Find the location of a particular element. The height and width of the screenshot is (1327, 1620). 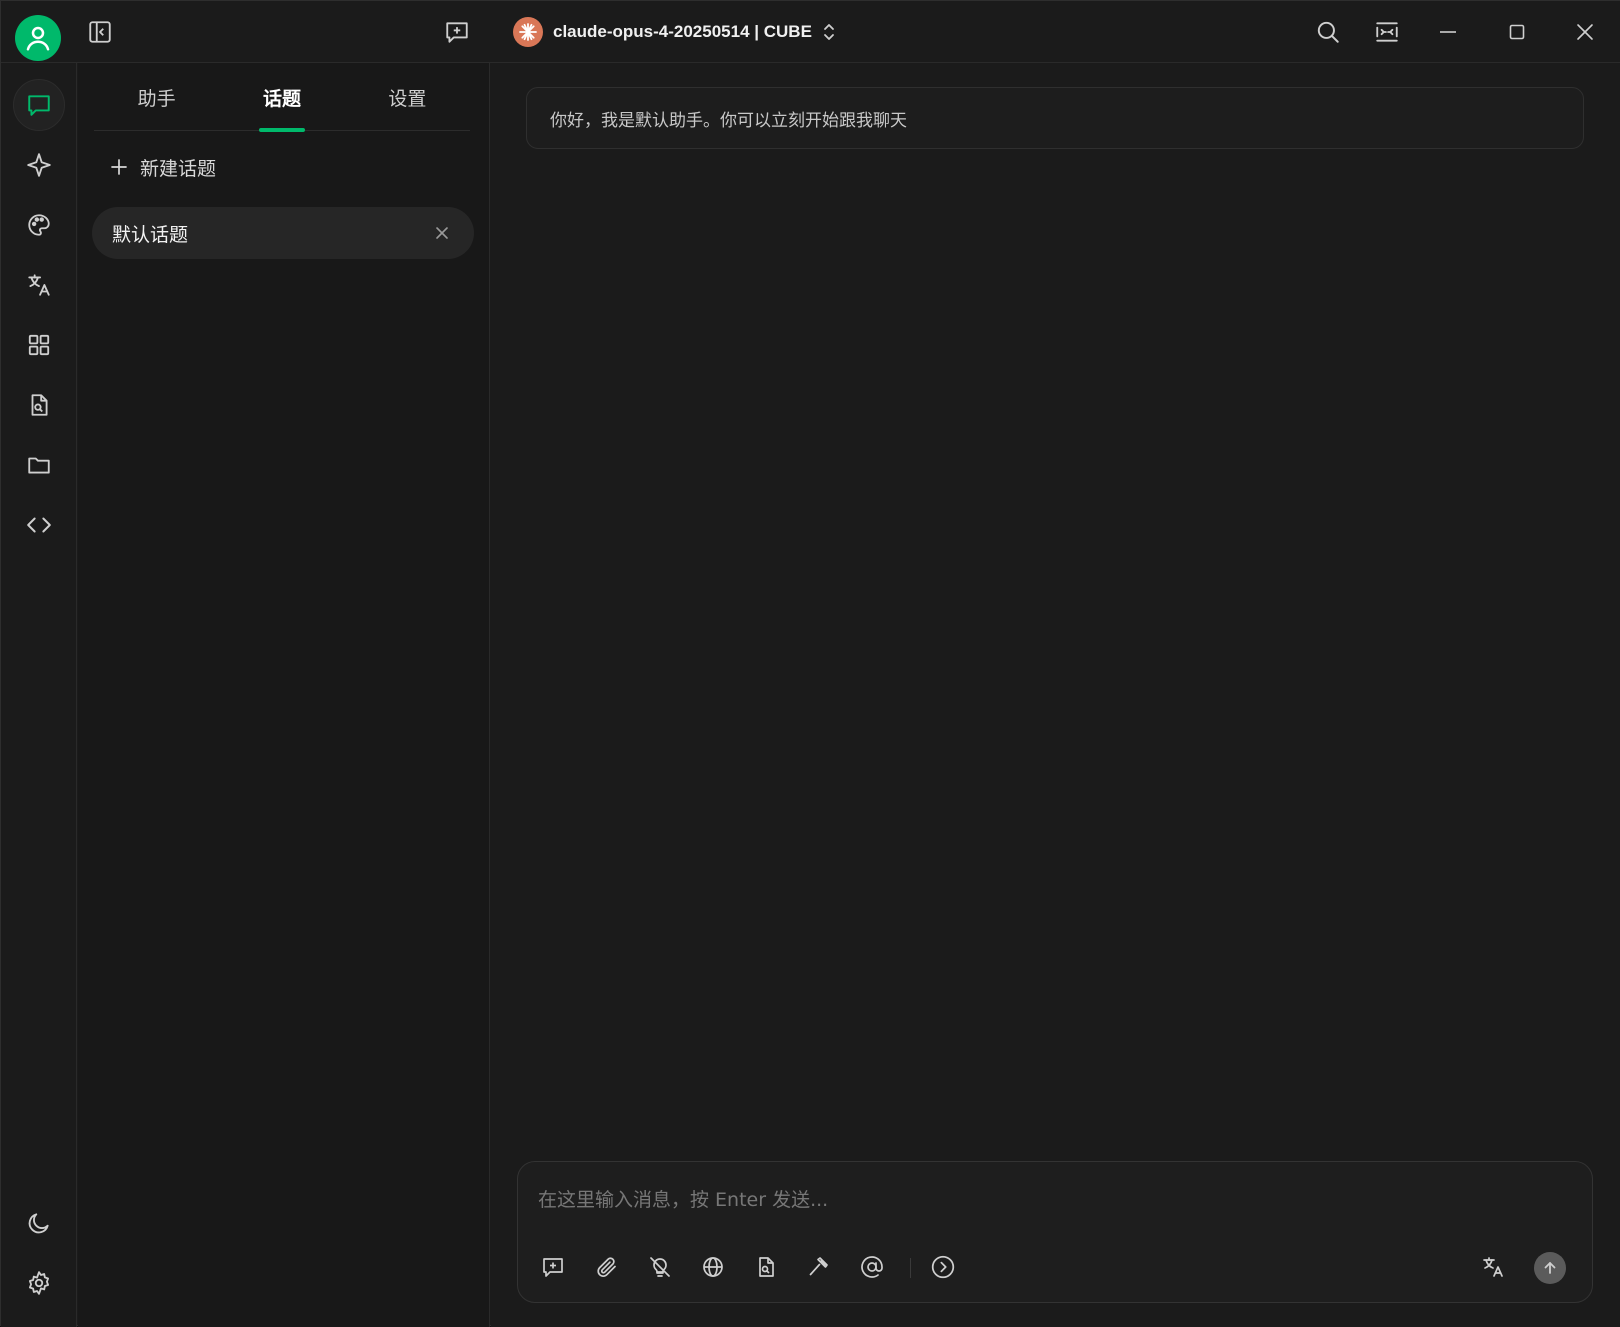

mention-model-button is located at coordinates (872, 1267).